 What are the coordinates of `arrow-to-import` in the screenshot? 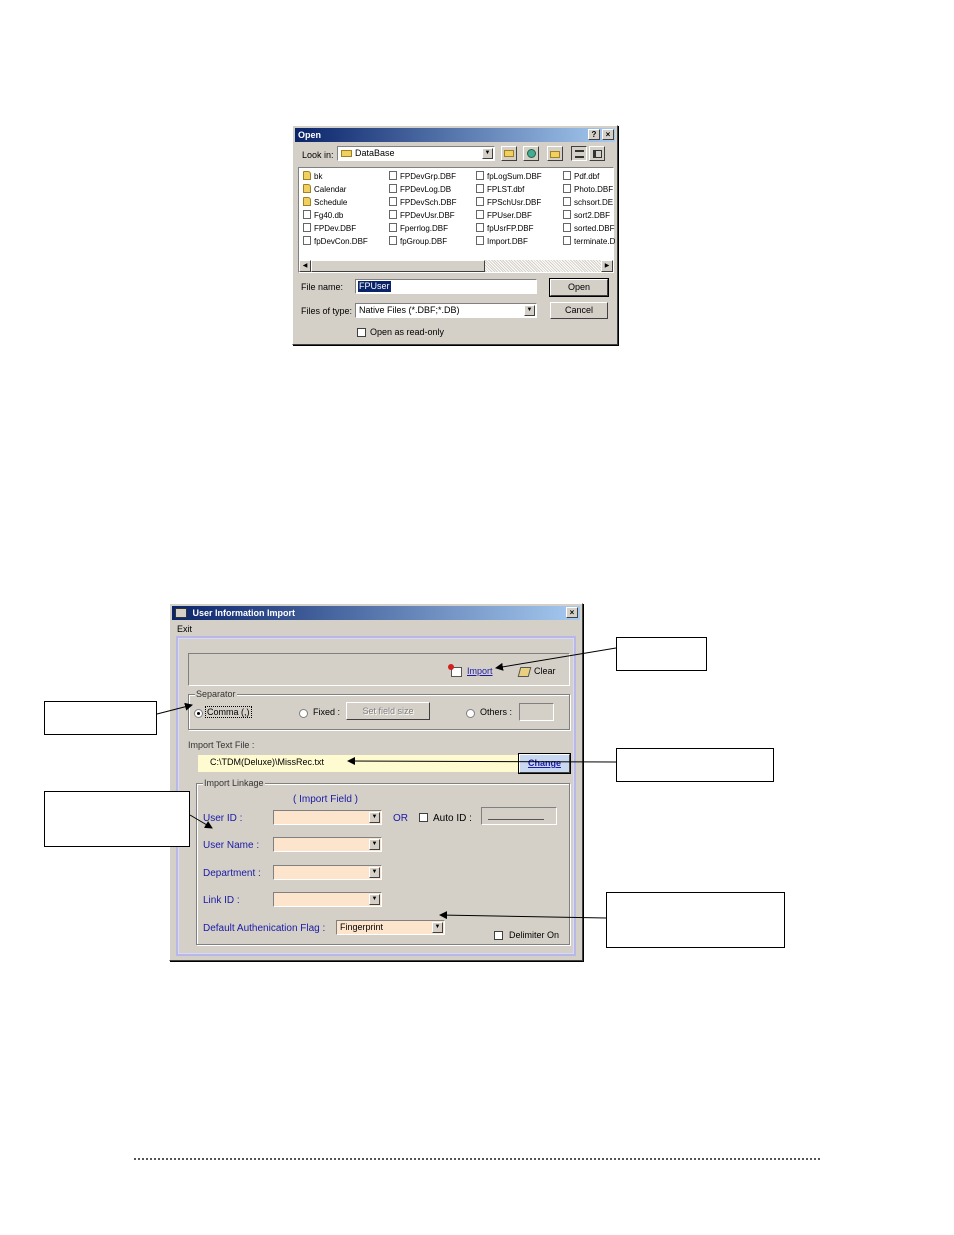 It's located at (556, 659).